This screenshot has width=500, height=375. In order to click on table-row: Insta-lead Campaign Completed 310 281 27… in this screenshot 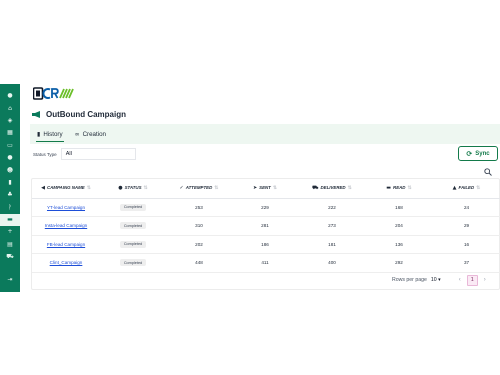, I will do `click(266, 226)`.